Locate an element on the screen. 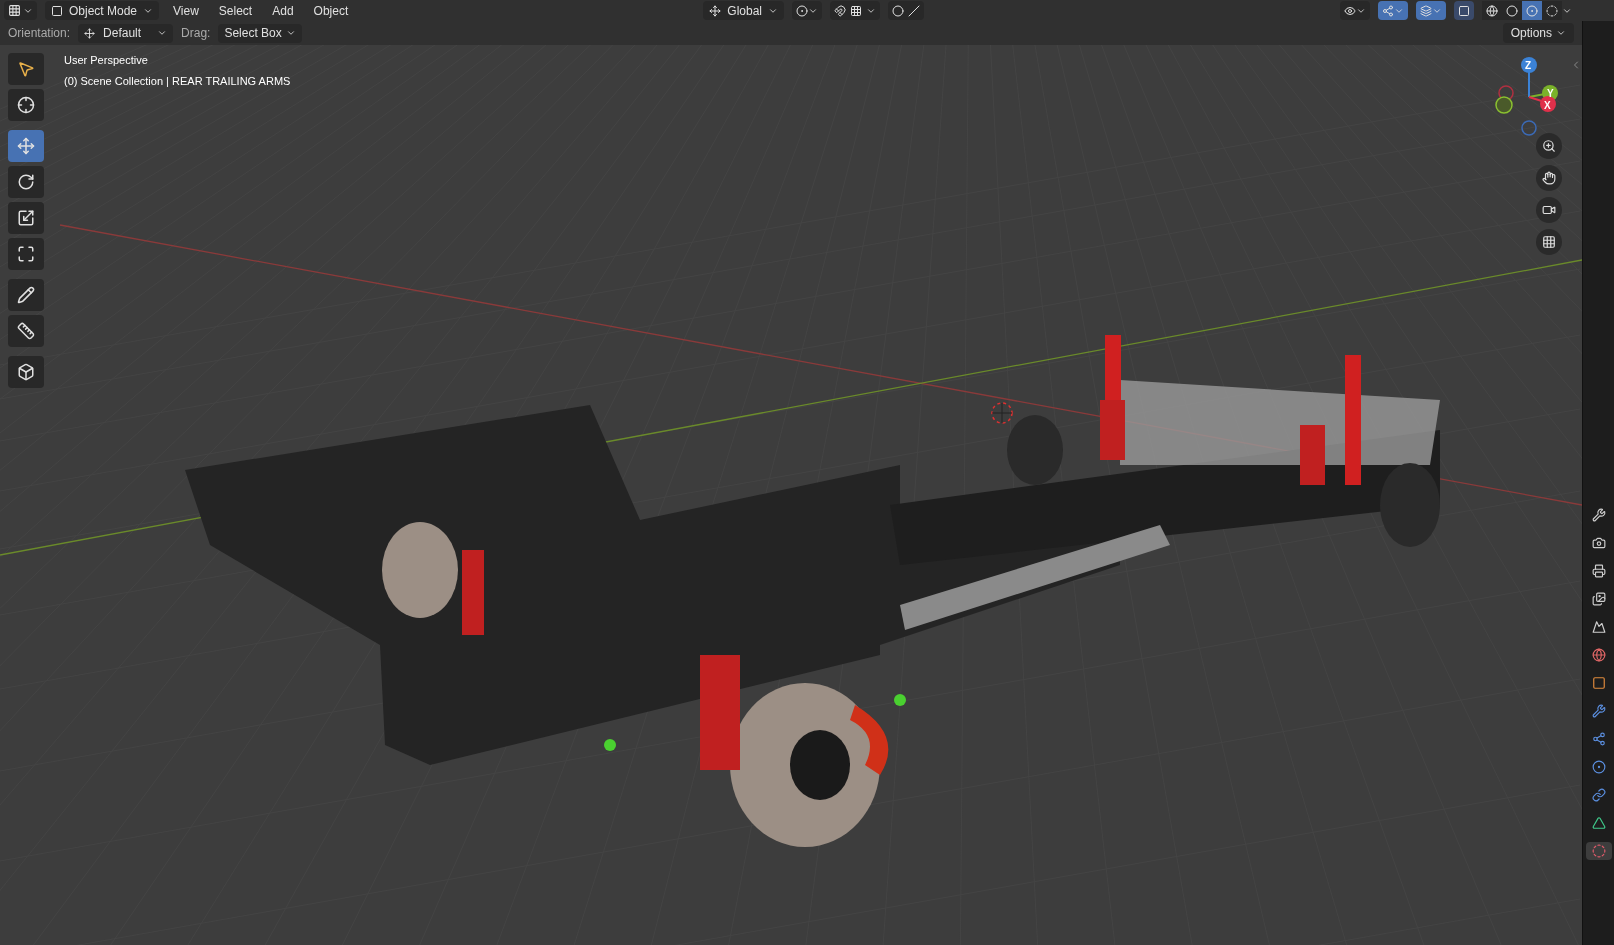 This screenshot has height=945, width=1614. pivot-icon is located at coordinates (802, 10).